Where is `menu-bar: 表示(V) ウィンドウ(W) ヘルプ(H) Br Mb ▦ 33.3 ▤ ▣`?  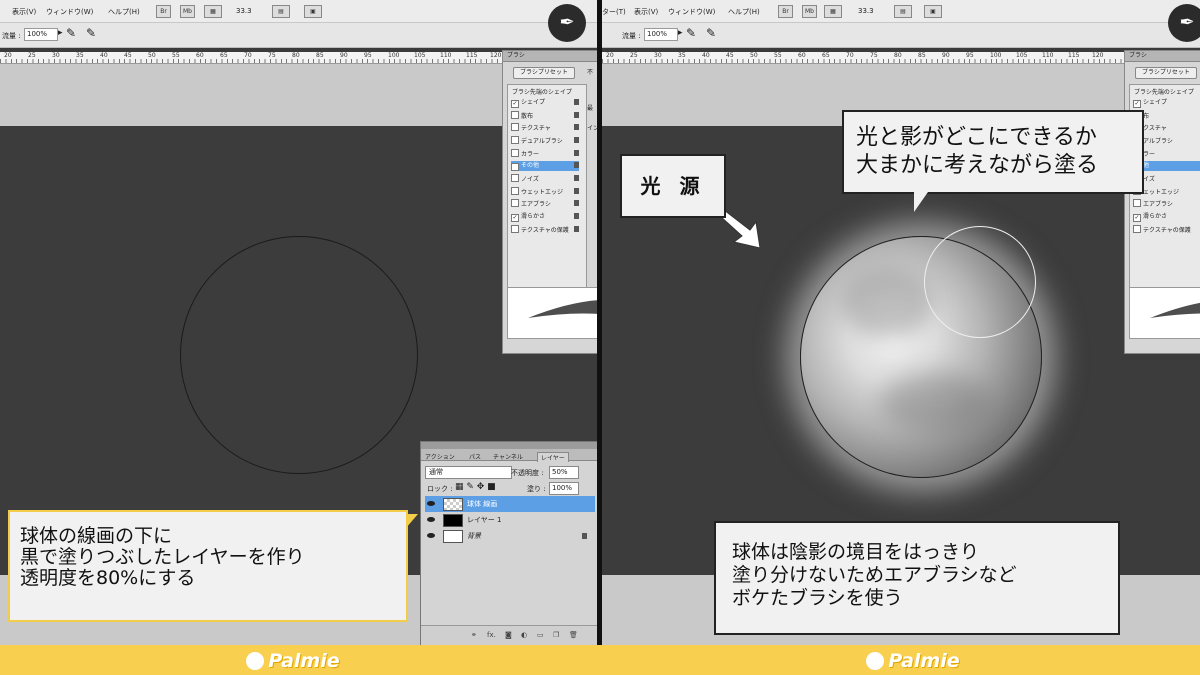 menu-bar: 表示(V) ウィンドウ(W) ヘルプ(H) Br Mb ▦ 33.3 ▤ ▣ is located at coordinates (299, 11).